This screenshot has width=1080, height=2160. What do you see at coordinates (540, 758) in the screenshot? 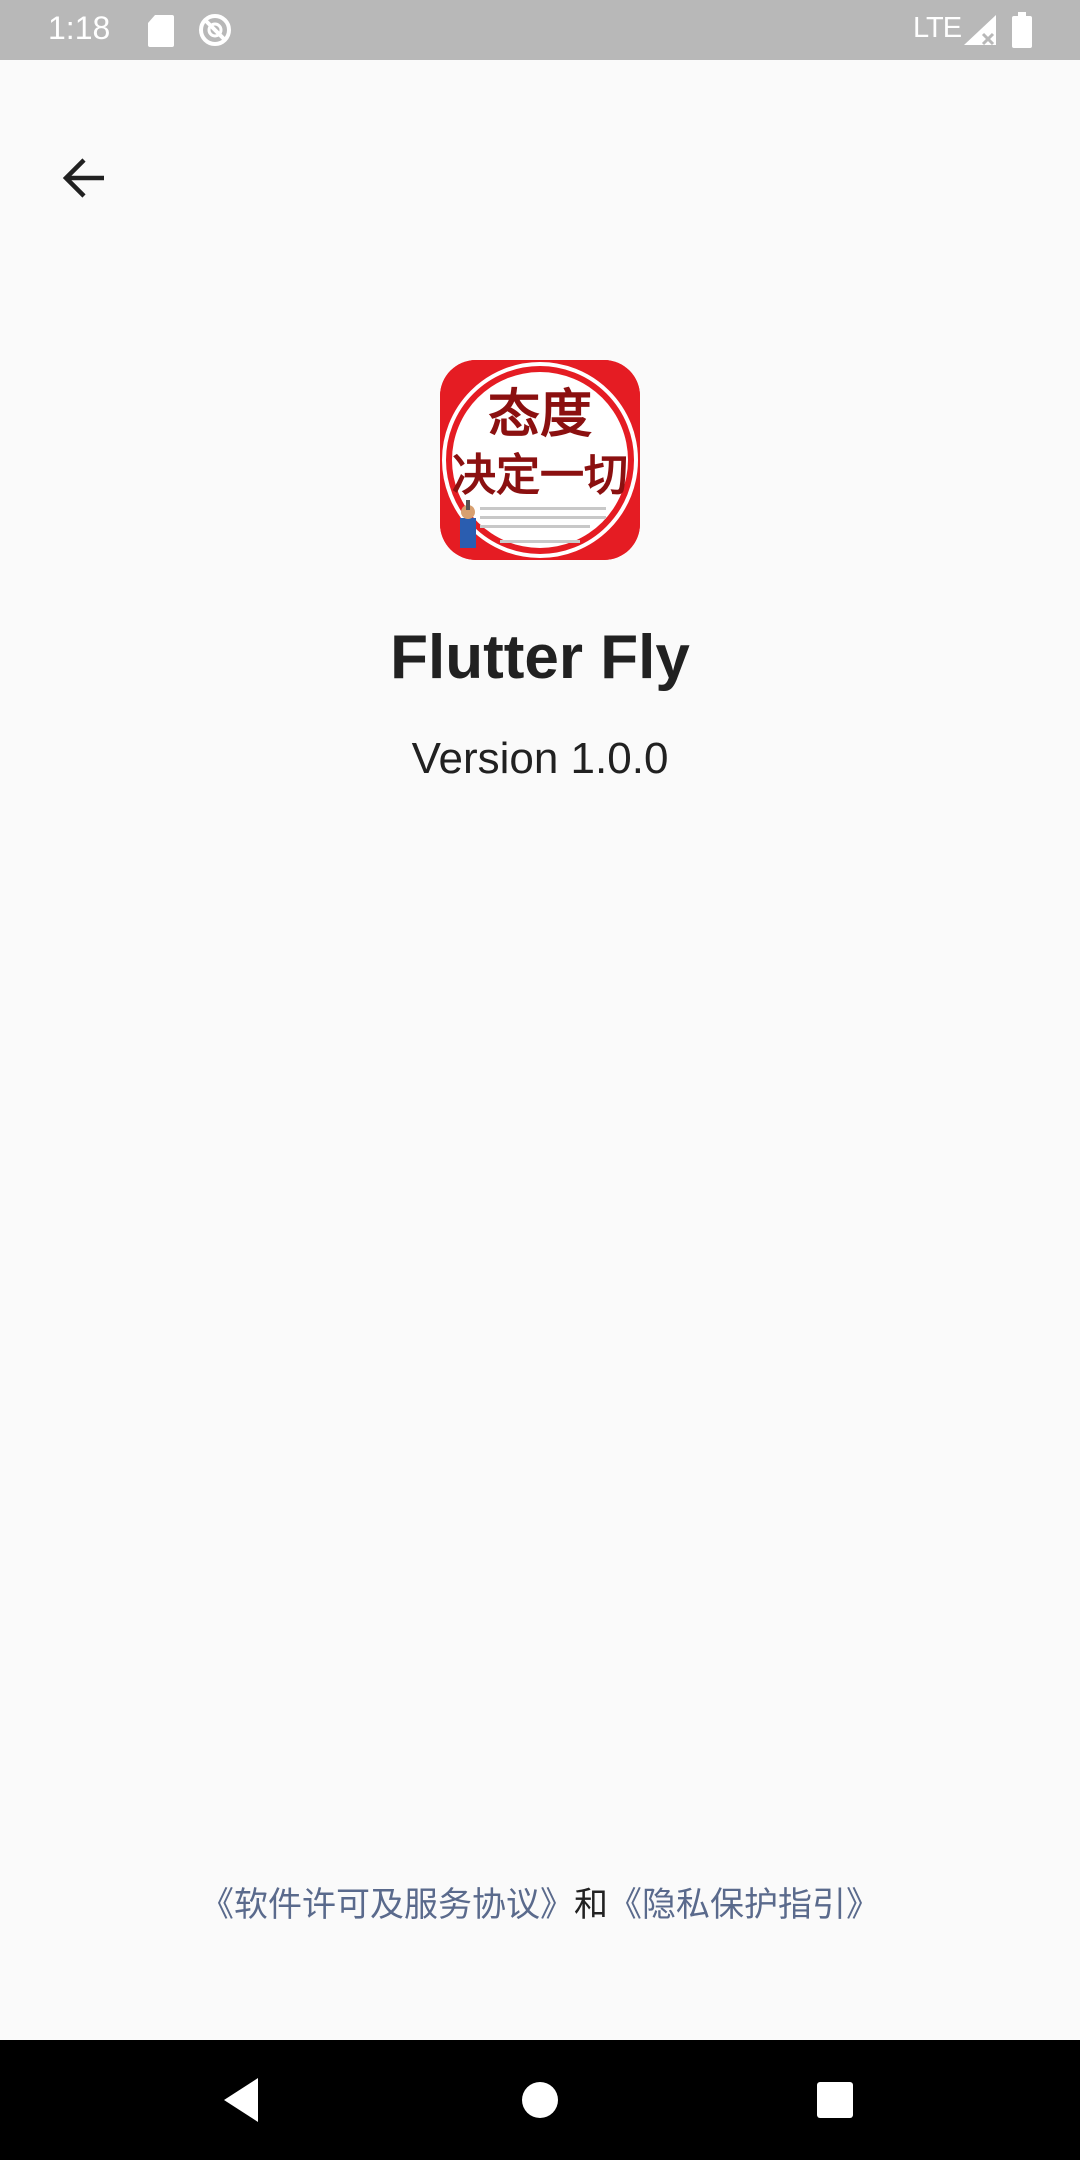
I see `app-version: Version 1.0.0` at bounding box center [540, 758].